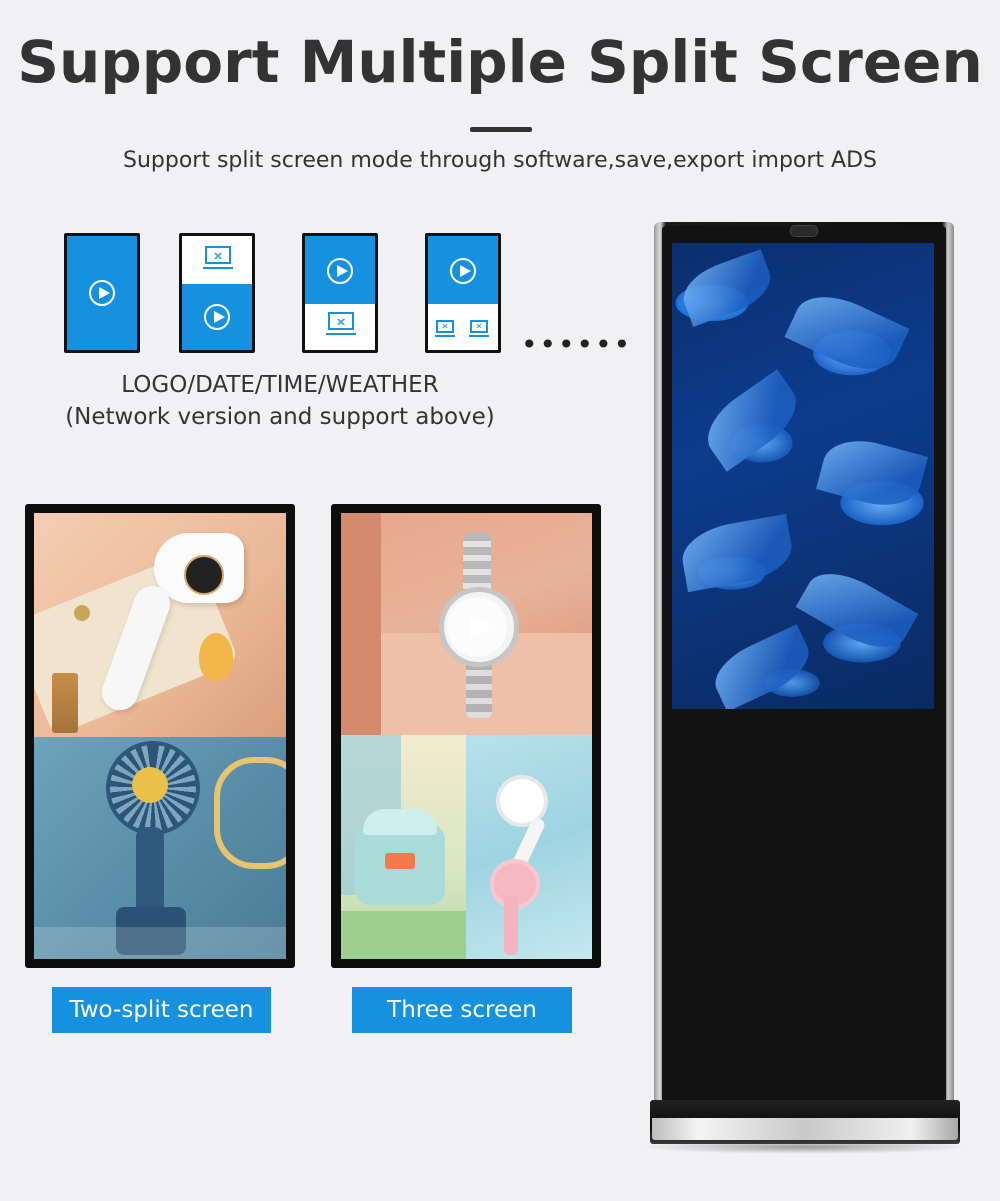  Describe the element at coordinates (65, 703) in the screenshot. I see `cosmetic-bottle` at that location.